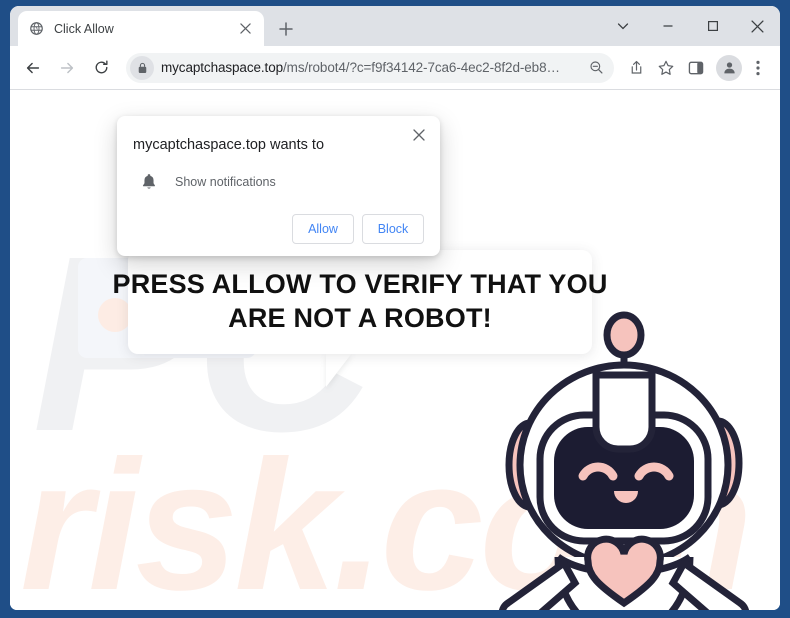 This screenshot has width=790, height=618. Describe the element at coordinates (360, 284) in the screenshot. I see `bubble-line-1: PRESS ALLOW TO VERIFY THAT YOU` at that location.